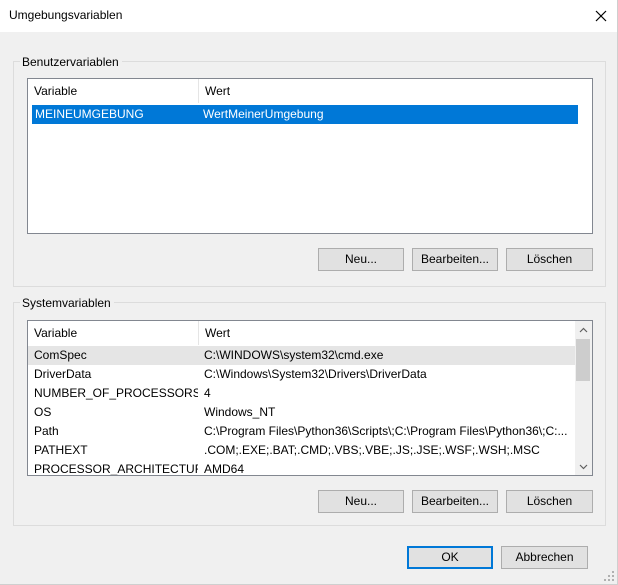 Image resolution: width=618 pixels, height=585 pixels. I want to click on scroll-down-button, so click(583, 466).